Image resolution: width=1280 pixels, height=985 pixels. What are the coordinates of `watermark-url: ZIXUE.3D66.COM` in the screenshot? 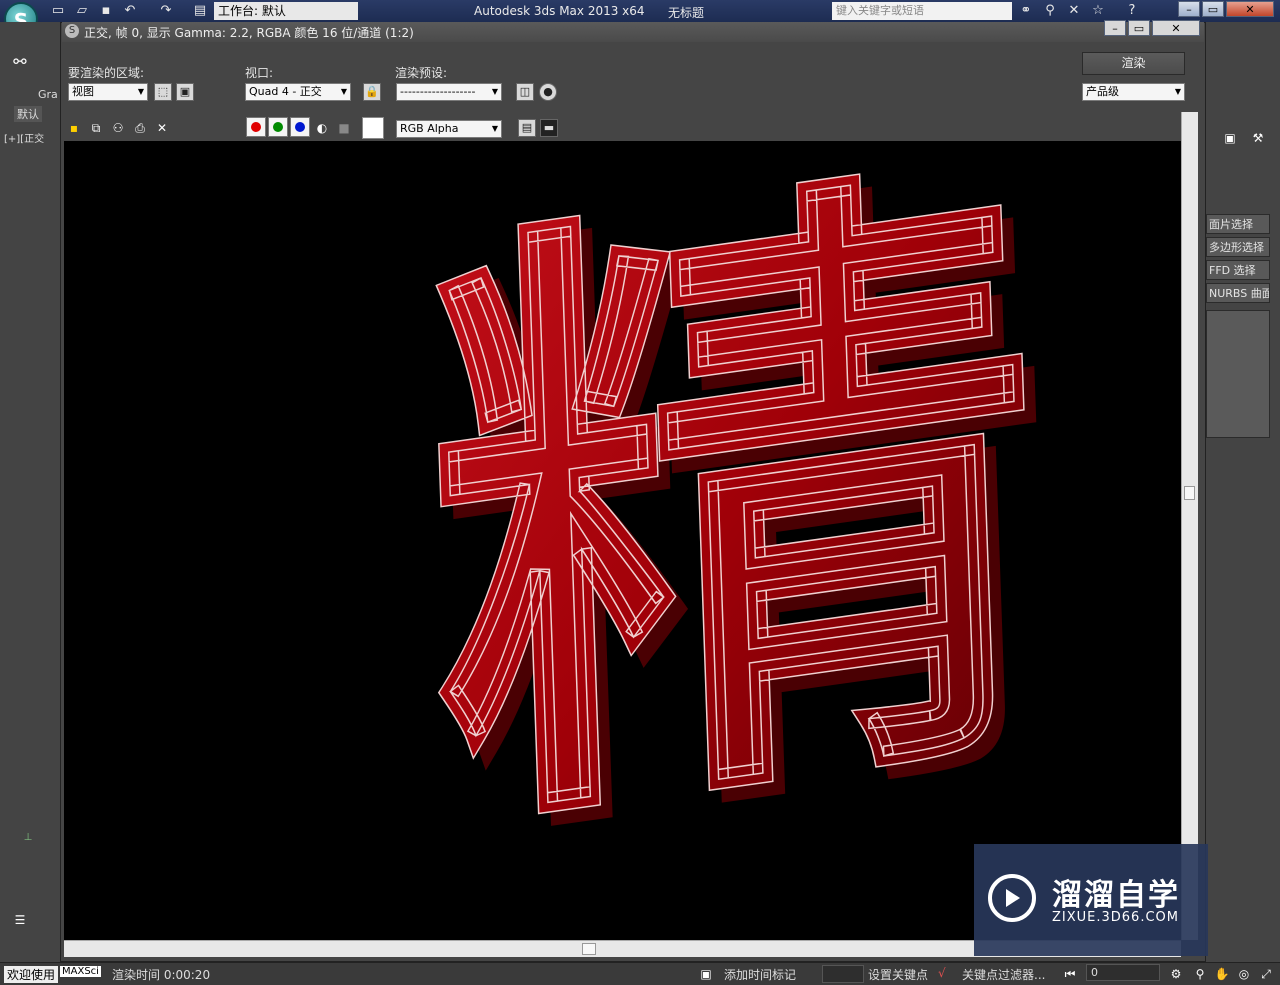 It's located at (1115, 917).